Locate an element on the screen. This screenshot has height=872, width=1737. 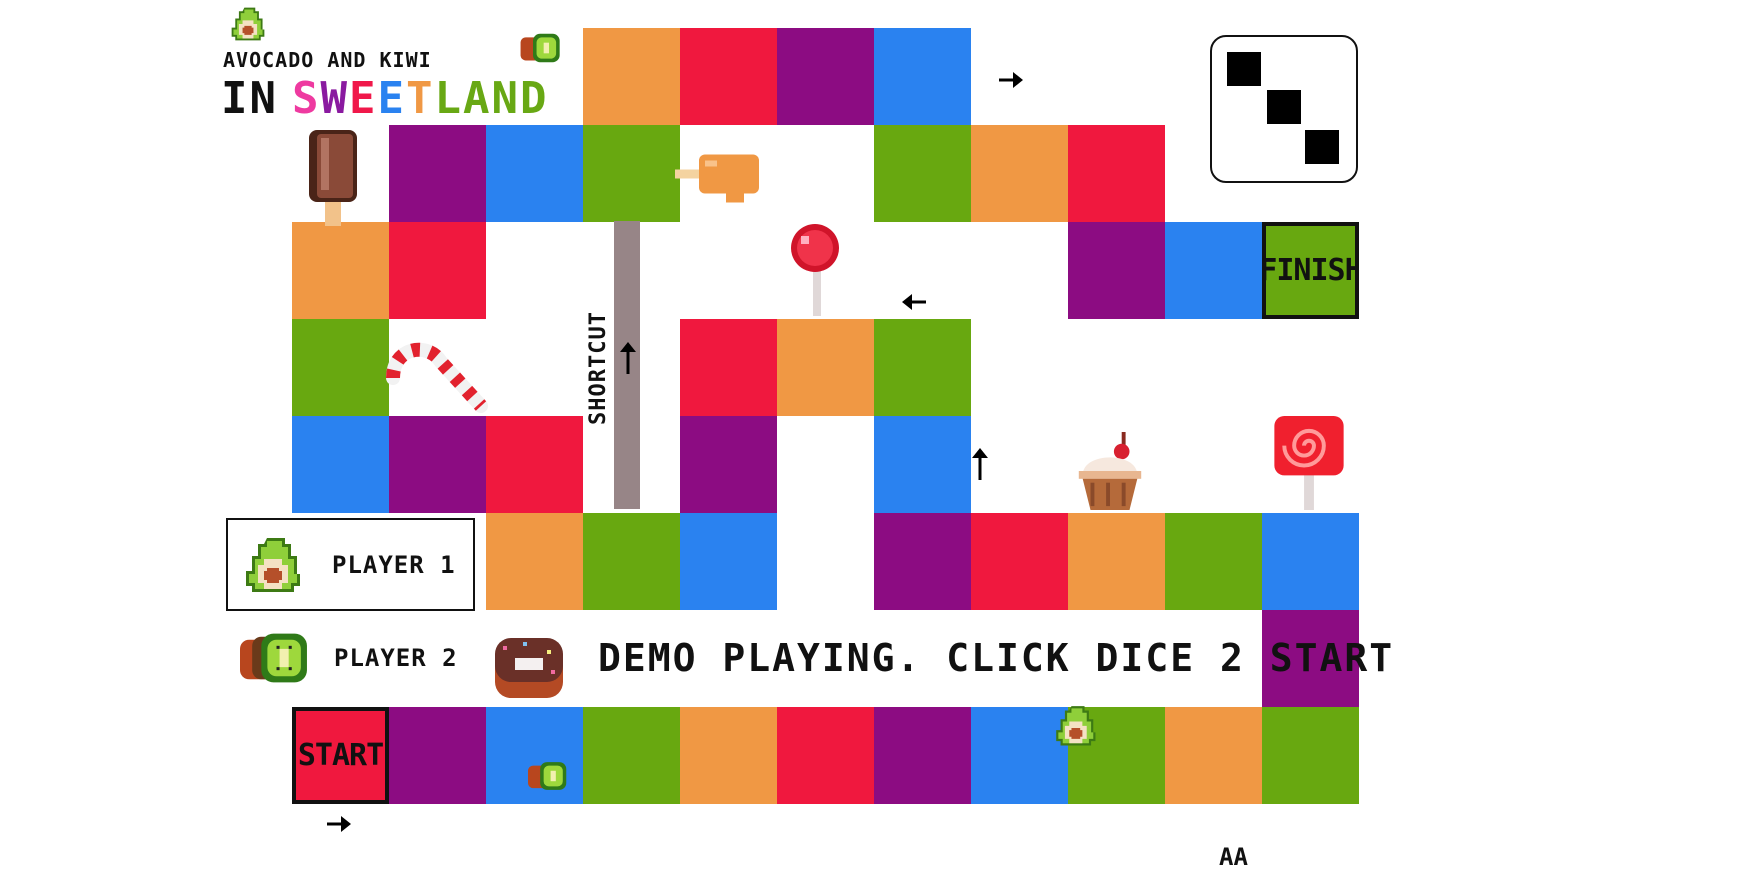
title-letter: W is located at coordinates (334, 98).